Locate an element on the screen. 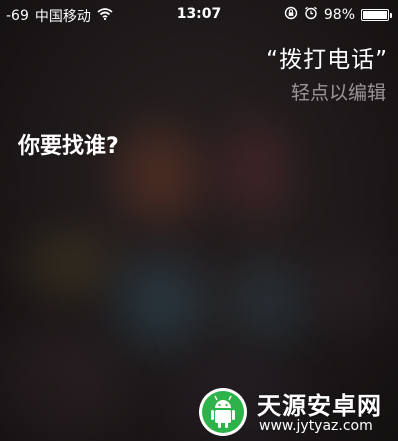 The width and height of the screenshot is (398, 441). battery-icon is located at coordinates (376, 15).